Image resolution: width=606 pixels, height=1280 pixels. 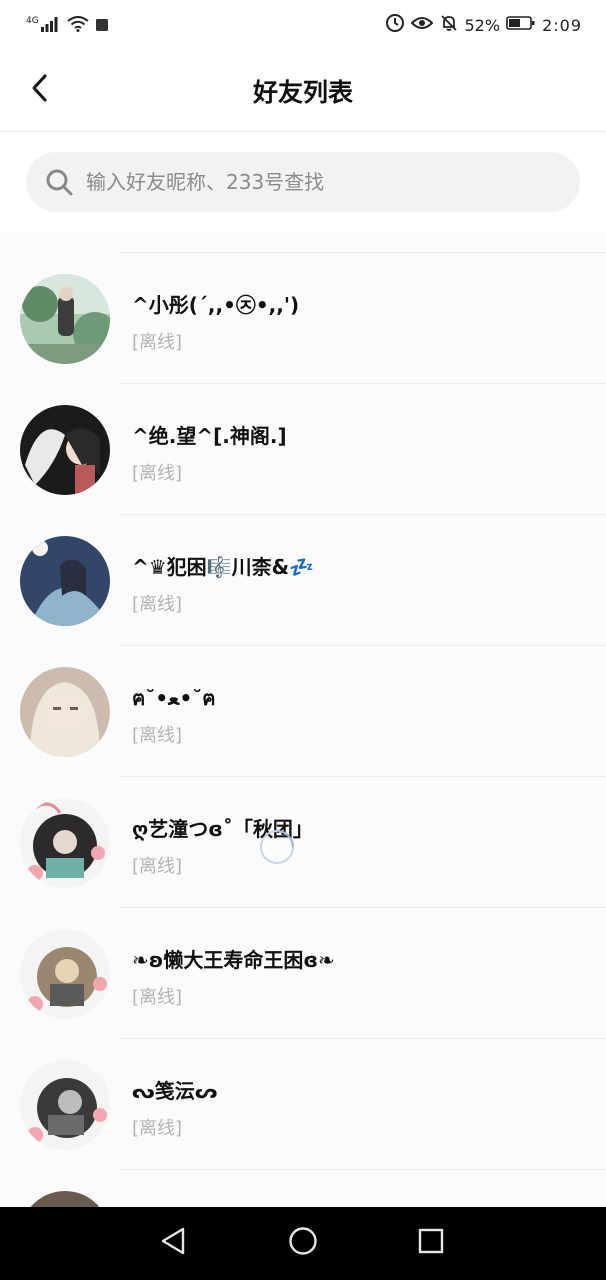 I want to click on status-bar: 4G 52% 2:09, so click(x=303, y=25).